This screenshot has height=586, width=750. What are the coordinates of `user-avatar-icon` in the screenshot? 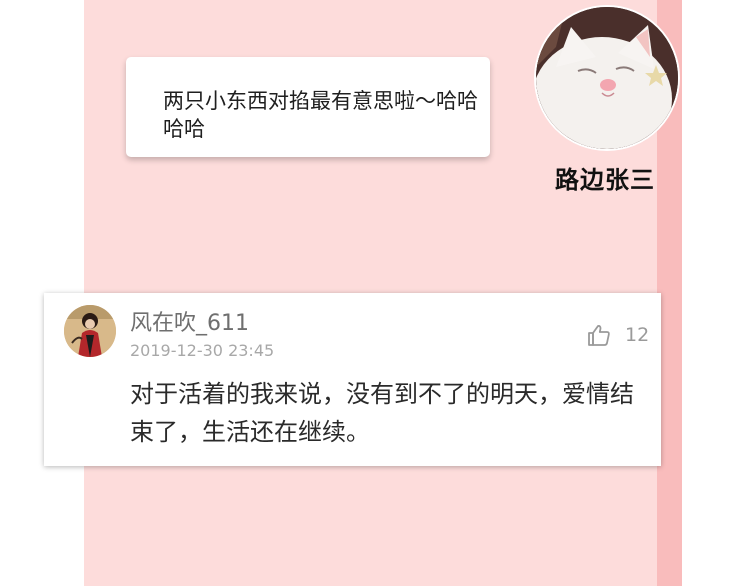 It's located at (90, 331).